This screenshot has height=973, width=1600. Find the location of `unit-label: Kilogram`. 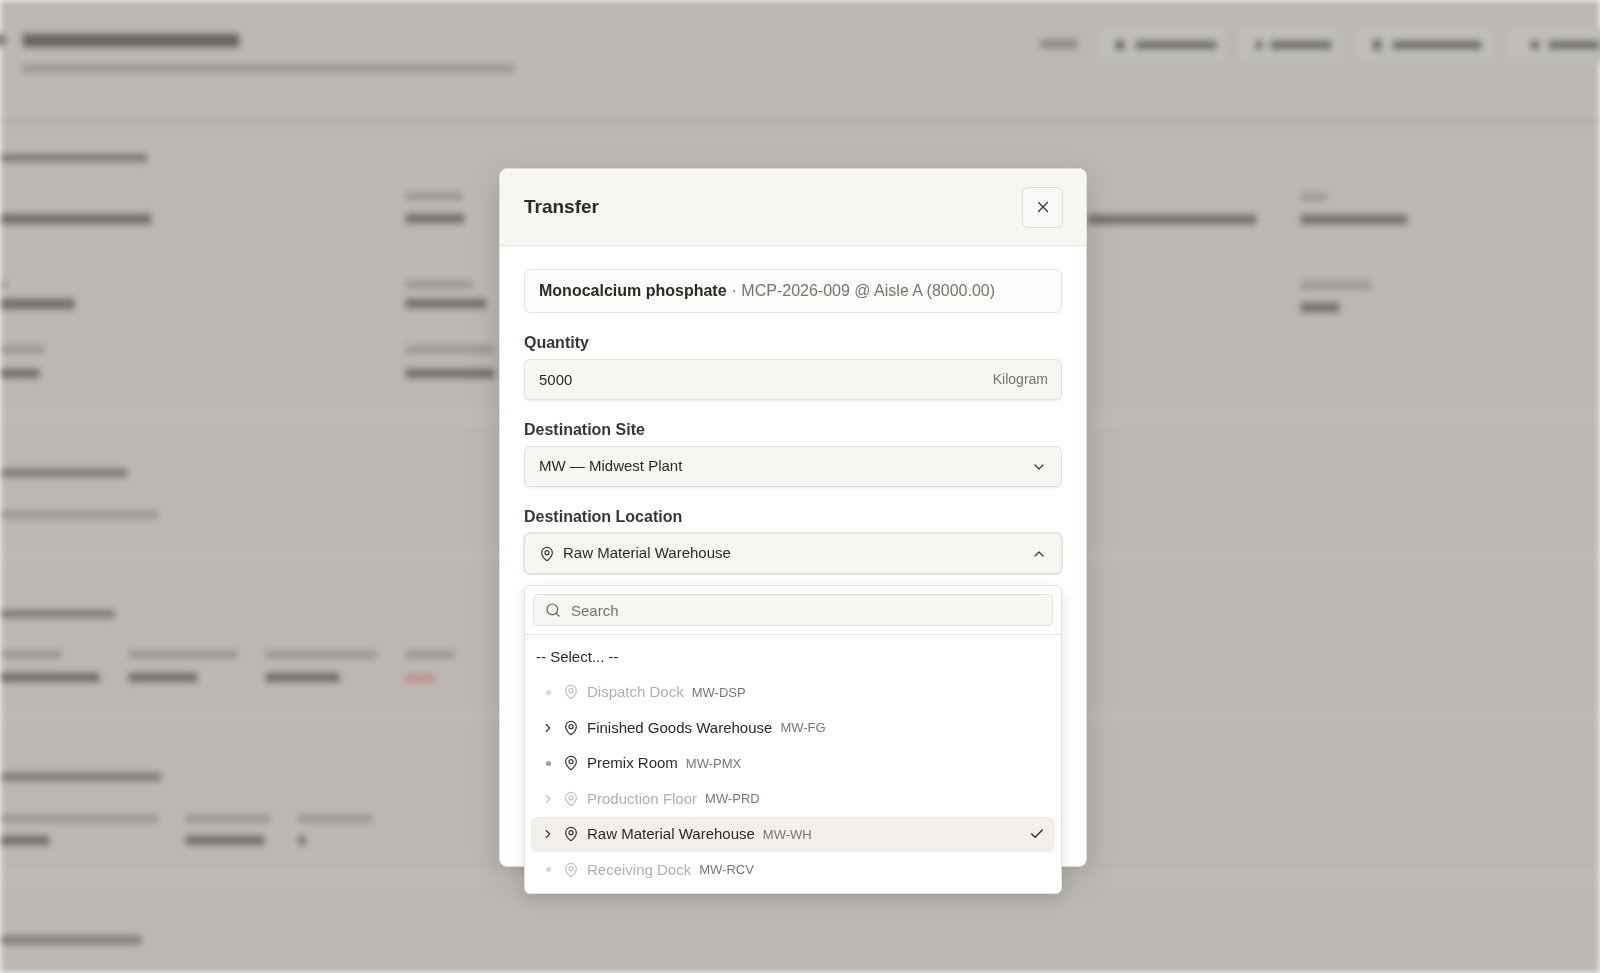

unit-label: Kilogram is located at coordinates (1020, 379).